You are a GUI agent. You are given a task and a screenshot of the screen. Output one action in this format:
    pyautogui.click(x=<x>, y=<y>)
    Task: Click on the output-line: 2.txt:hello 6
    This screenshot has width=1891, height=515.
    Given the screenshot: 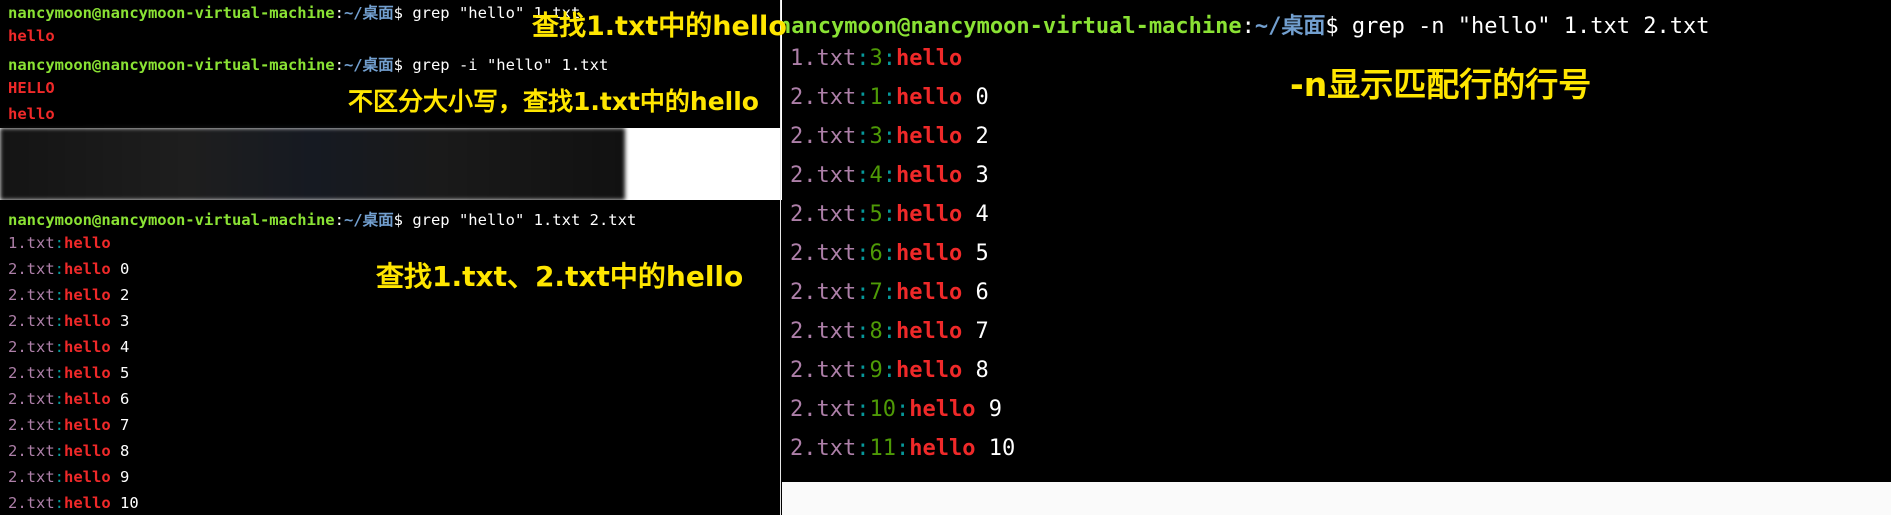 What is the action you would take?
    pyautogui.click(x=69, y=399)
    